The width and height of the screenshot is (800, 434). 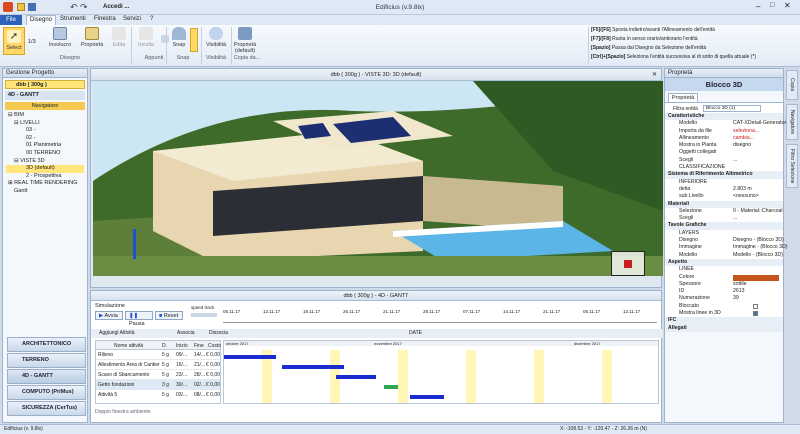 I want to click on checkbox-checked, so click(x=755, y=314).